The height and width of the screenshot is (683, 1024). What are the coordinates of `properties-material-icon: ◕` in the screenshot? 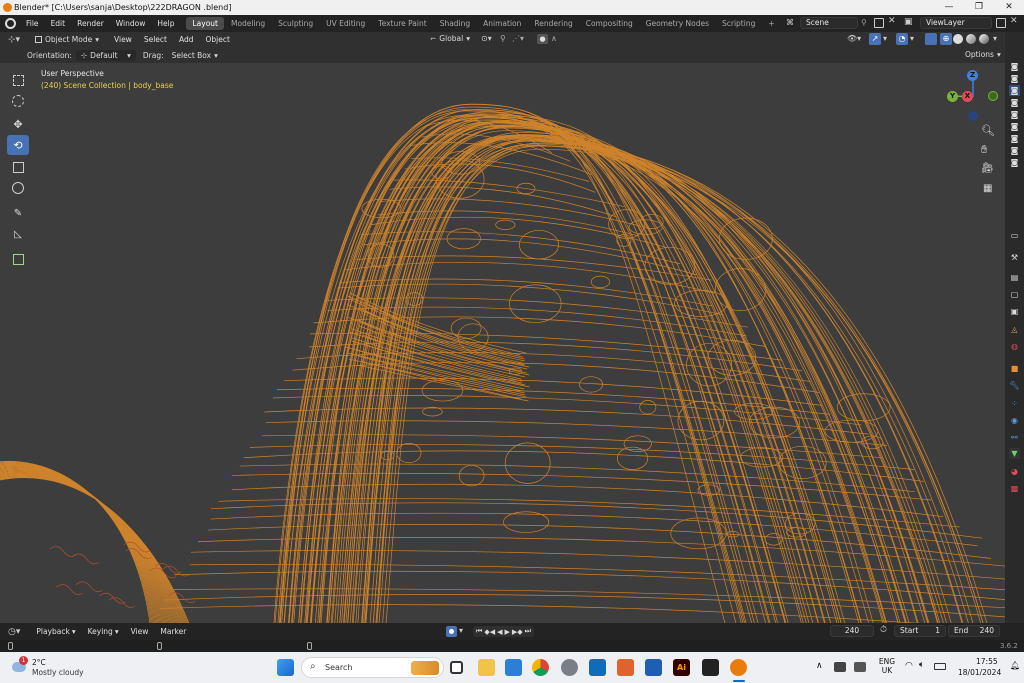 It's located at (1014, 471).